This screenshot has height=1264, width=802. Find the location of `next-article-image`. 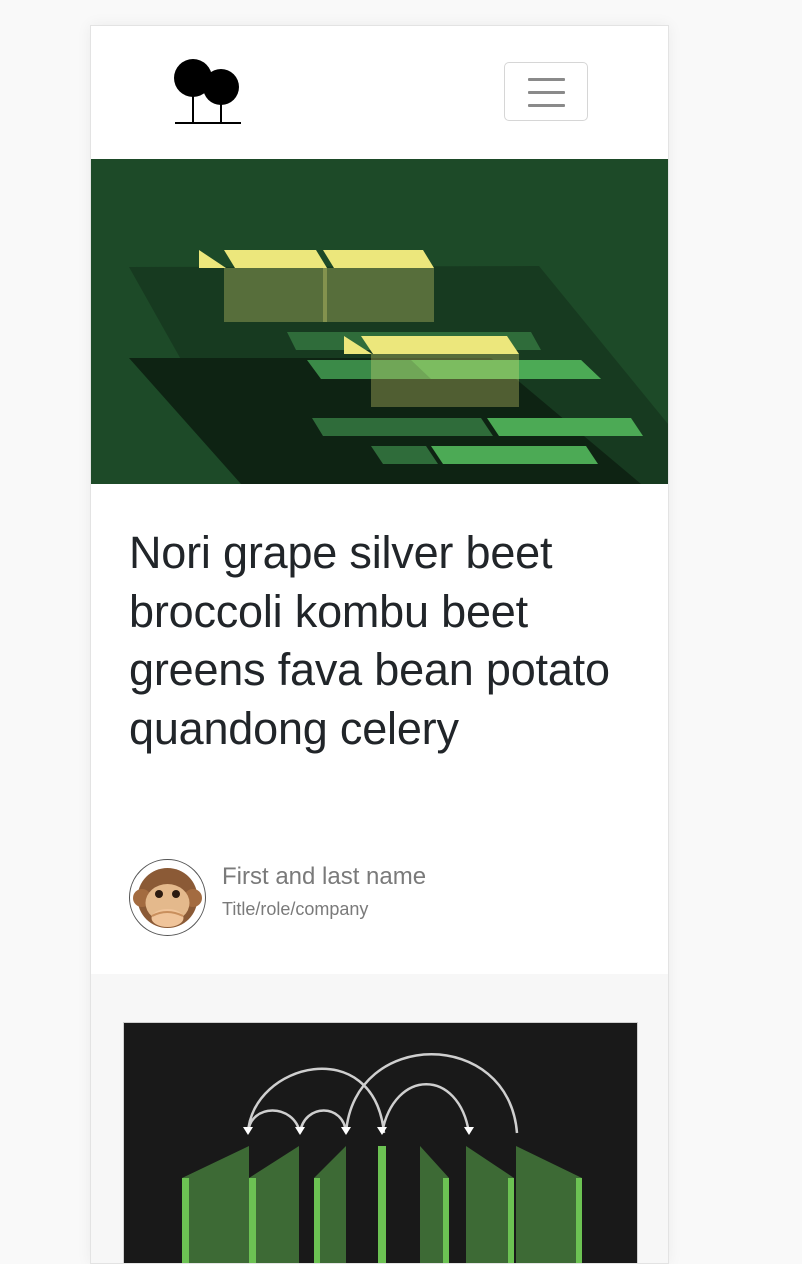

next-article-image is located at coordinates (380, 1142).